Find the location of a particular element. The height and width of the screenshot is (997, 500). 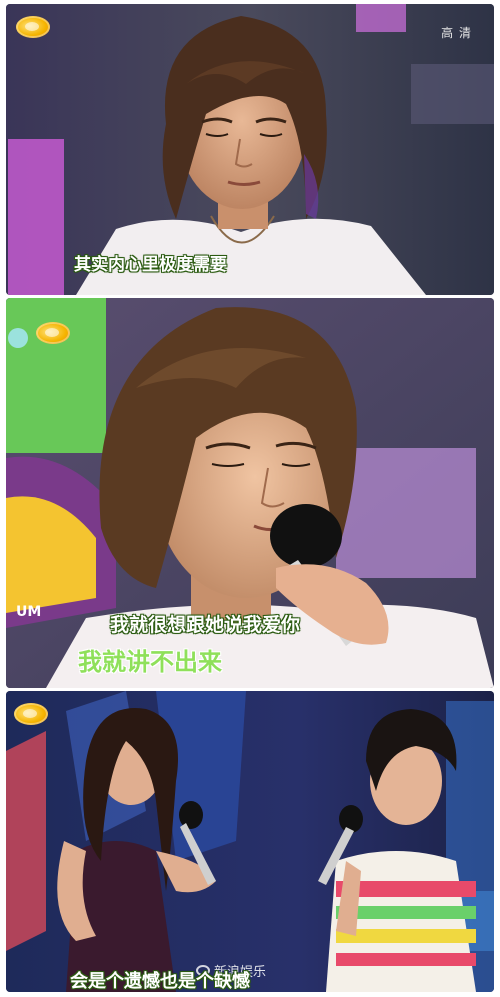

svg-text: UM is located at coordinates (28, 612).